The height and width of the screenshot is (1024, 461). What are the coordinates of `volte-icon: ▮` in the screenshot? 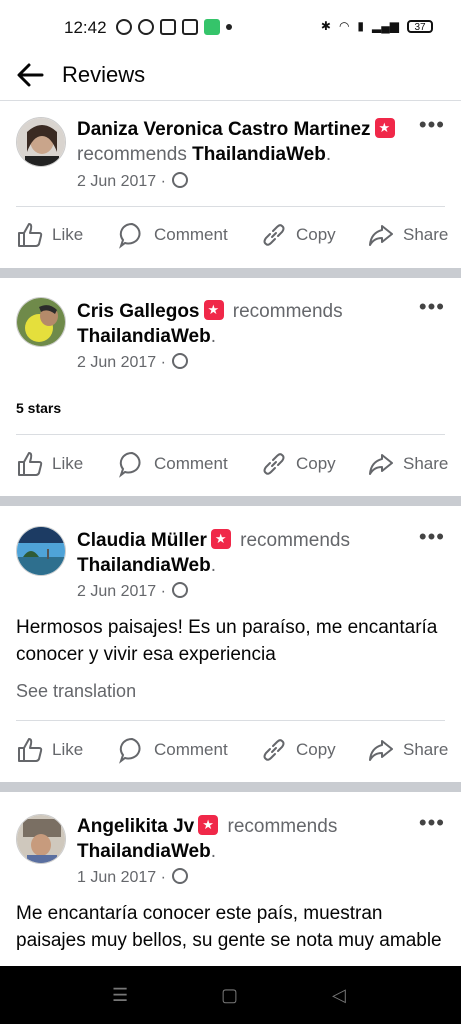 It's located at (361, 26).